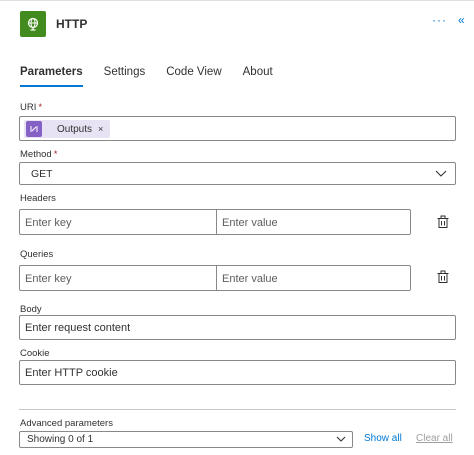 This screenshot has height=455, width=474. Describe the element at coordinates (125, 75) in the screenshot. I see `tab-settings: Settings` at that location.